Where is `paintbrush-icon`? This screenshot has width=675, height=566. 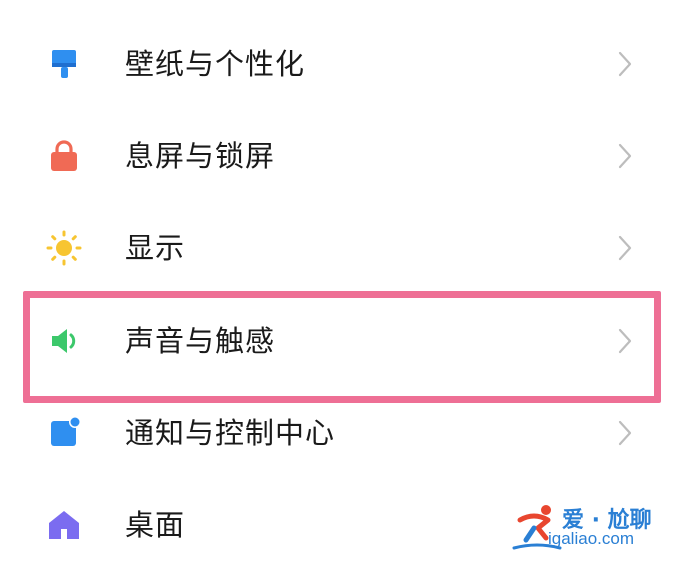
paintbrush-icon is located at coordinates (64, 64).